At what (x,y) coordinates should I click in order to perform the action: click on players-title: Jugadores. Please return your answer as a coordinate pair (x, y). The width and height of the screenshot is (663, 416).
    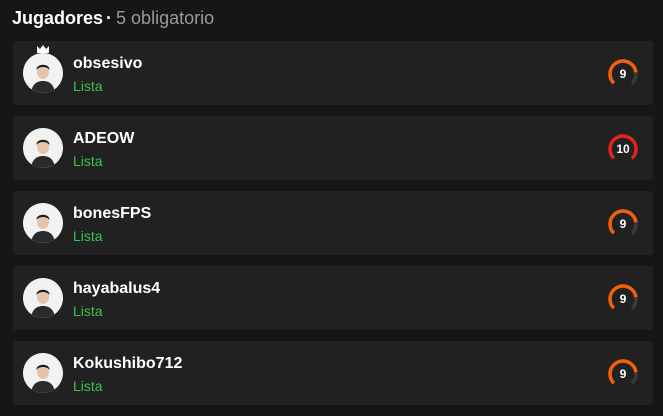
    Looking at the image, I should click on (58, 18).